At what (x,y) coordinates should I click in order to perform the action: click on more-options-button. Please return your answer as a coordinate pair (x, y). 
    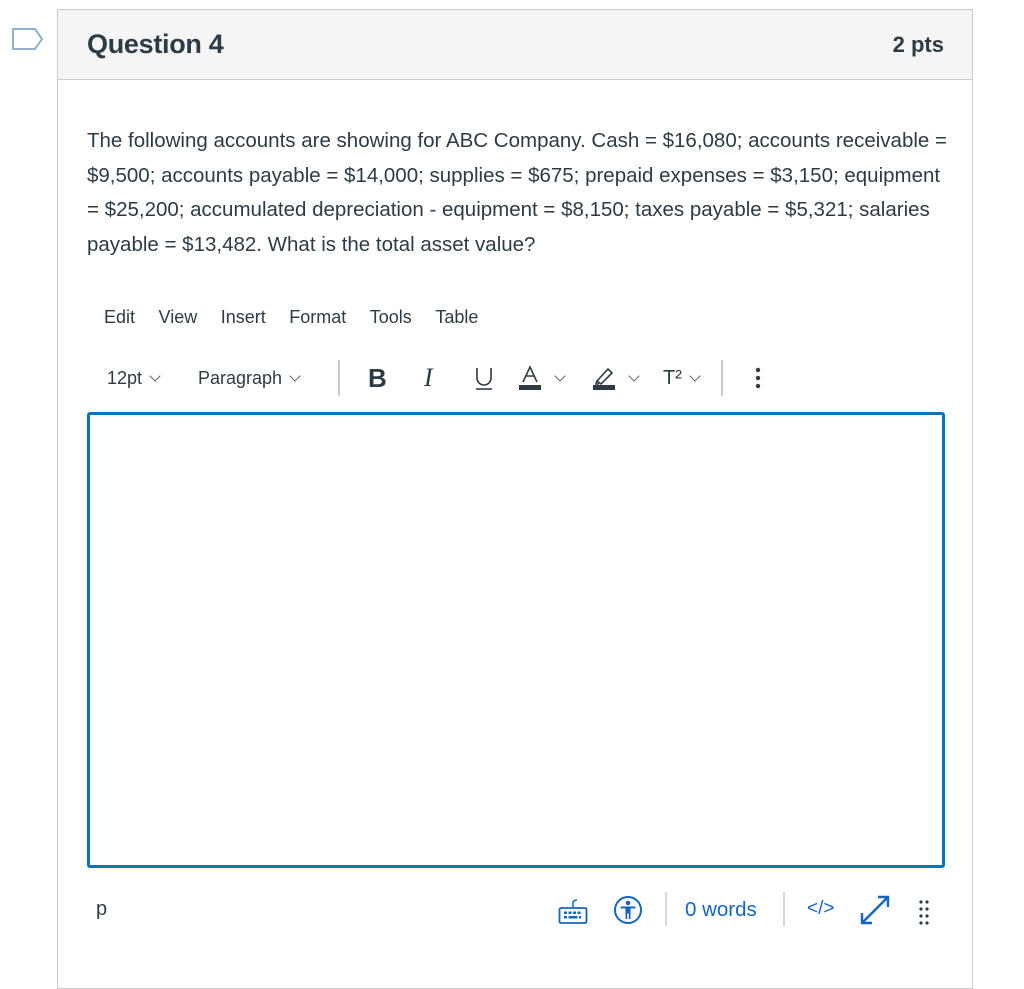
    Looking at the image, I should click on (758, 378).